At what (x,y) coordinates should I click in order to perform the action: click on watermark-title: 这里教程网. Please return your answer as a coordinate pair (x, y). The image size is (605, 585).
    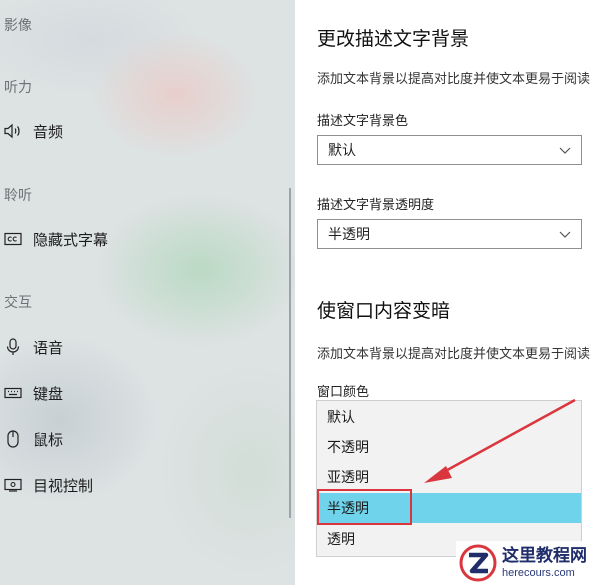
    Looking at the image, I should click on (544, 556).